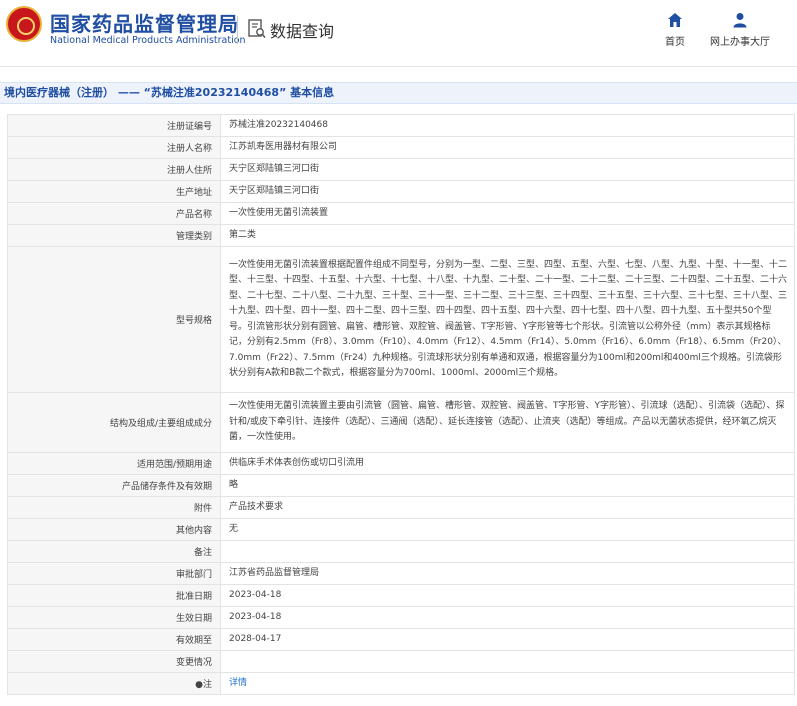 The image size is (797, 706). Describe the element at coordinates (740, 20) in the screenshot. I see `person-icon` at that location.